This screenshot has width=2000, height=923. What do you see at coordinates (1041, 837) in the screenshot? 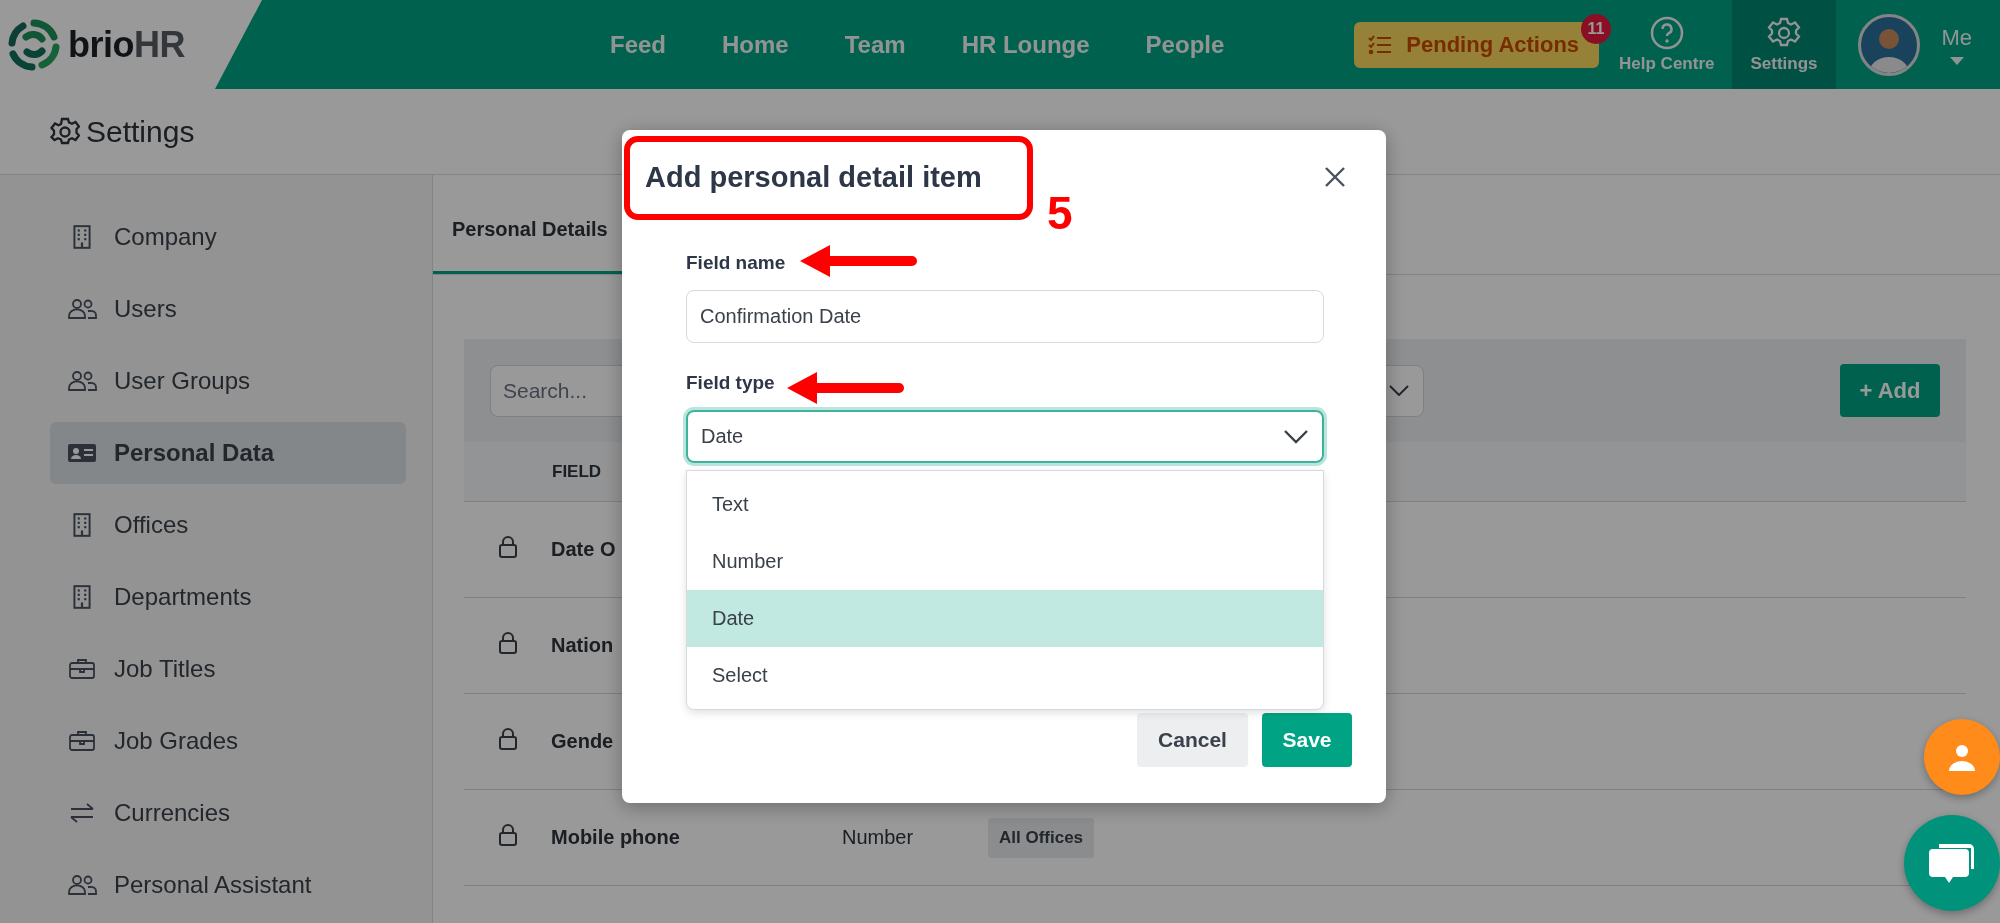
I see `office-tag: All Offices` at bounding box center [1041, 837].